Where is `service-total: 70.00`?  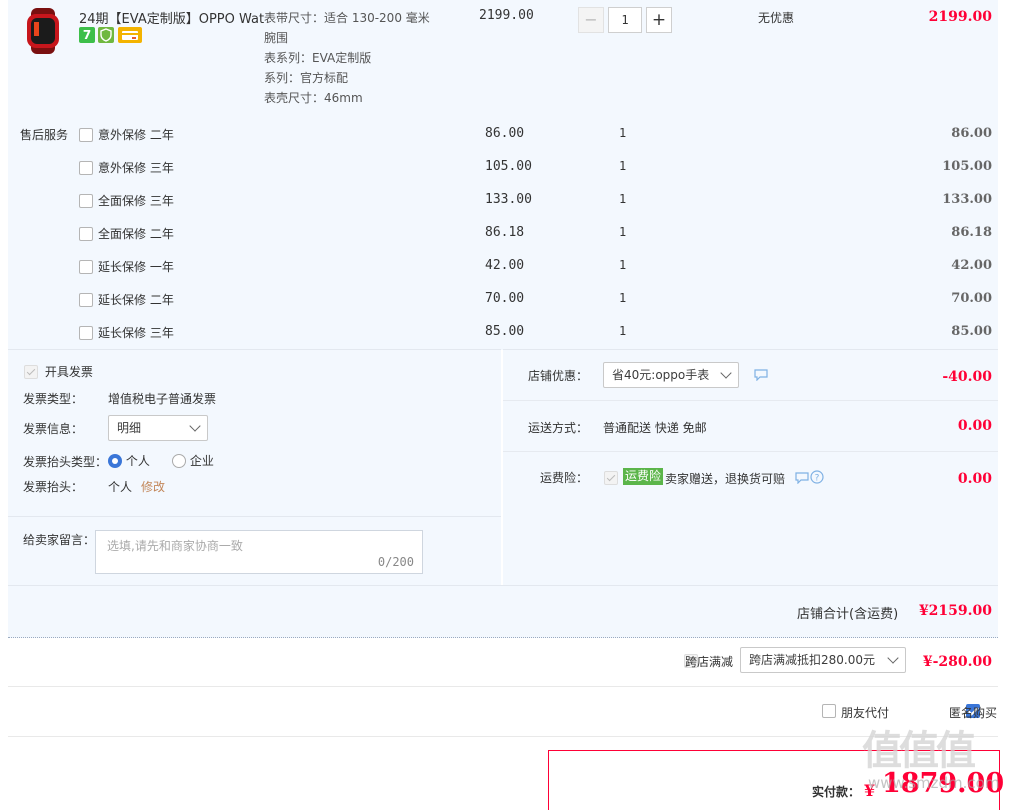
service-total: 70.00 is located at coordinates (971, 298).